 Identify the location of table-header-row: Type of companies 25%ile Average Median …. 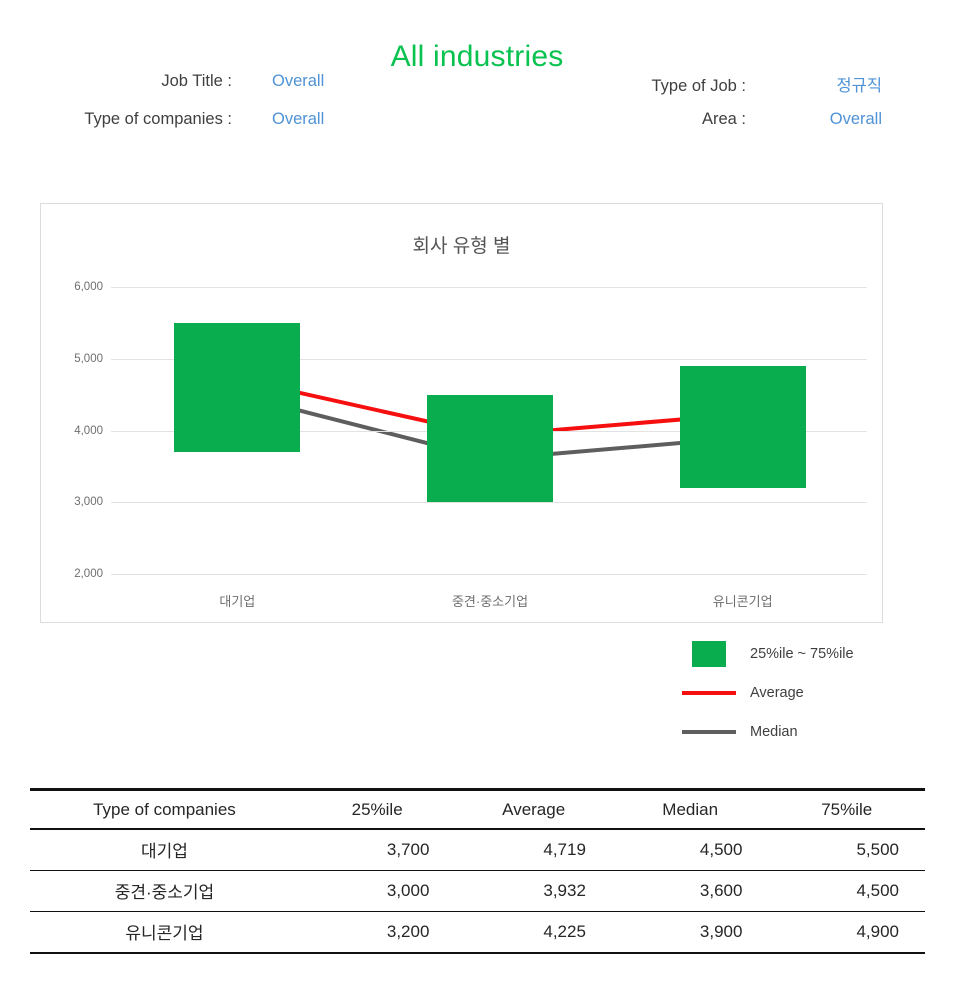
(477, 809).